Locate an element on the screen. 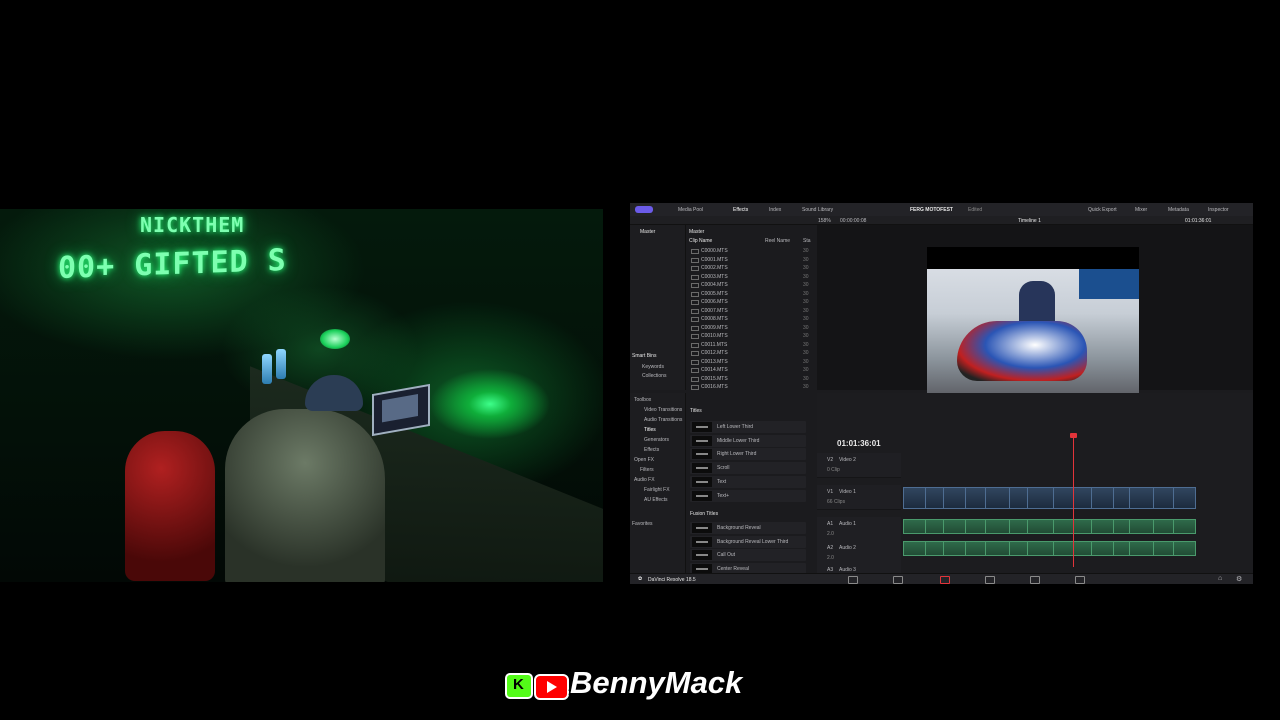  title-item: Text+ is located at coordinates (748, 495).